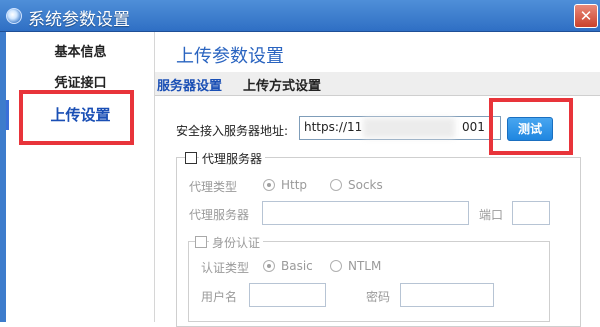 The image size is (600, 327). What do you see at coordinates (365, 185) in the screenshot?
I see `proxy-socks-label: Socks` at bounding box center [365, 185].